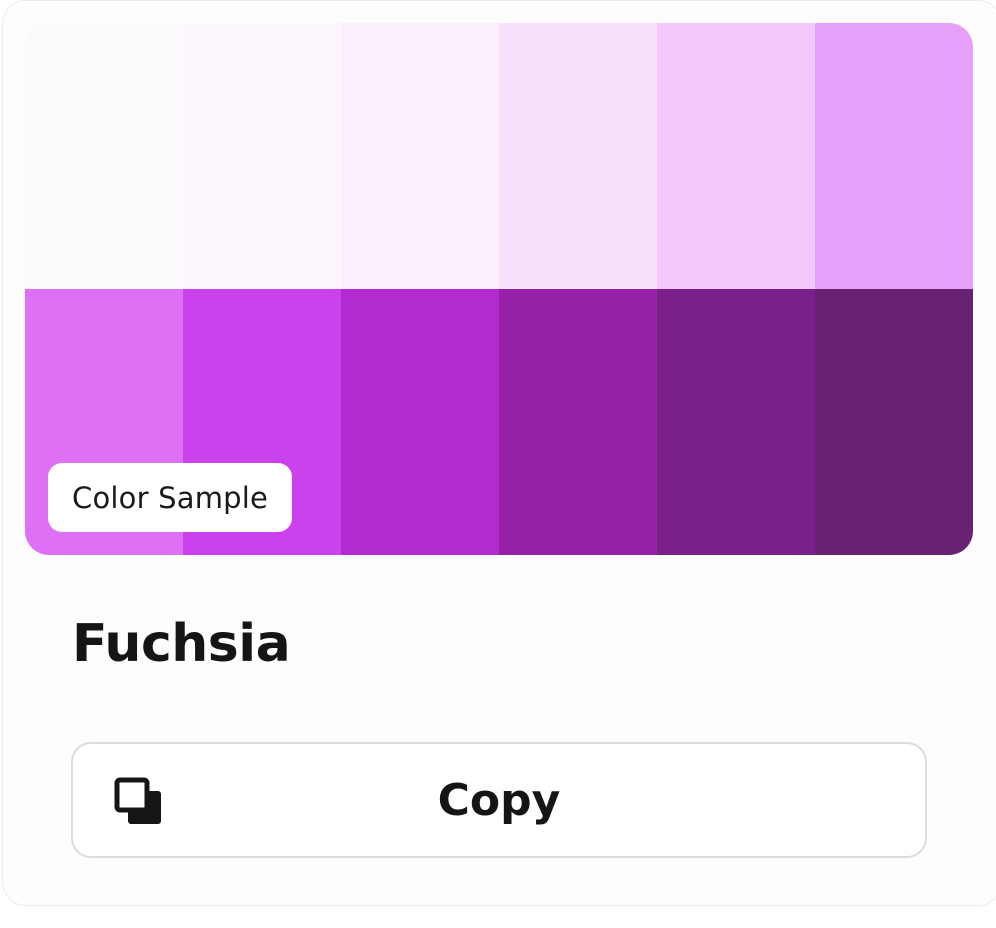 The image size is (996, 928). I want to click on copy-button-label: Copy, so click(499, 800).